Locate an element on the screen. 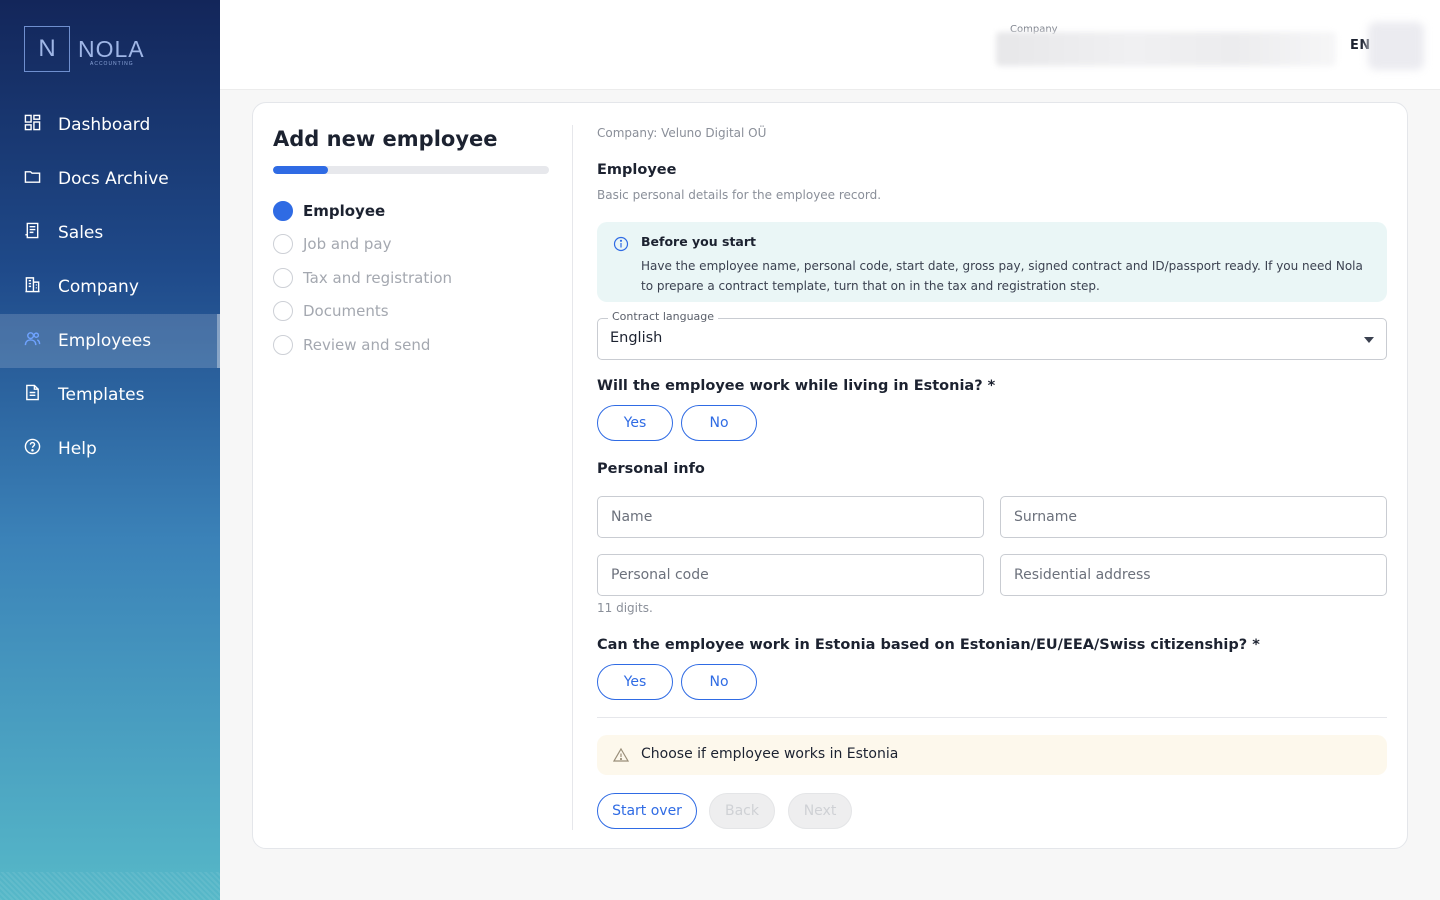 The height and width of the screenshot is (900, 1440). start-over-button: Start over is located at coordinates (647, 811).